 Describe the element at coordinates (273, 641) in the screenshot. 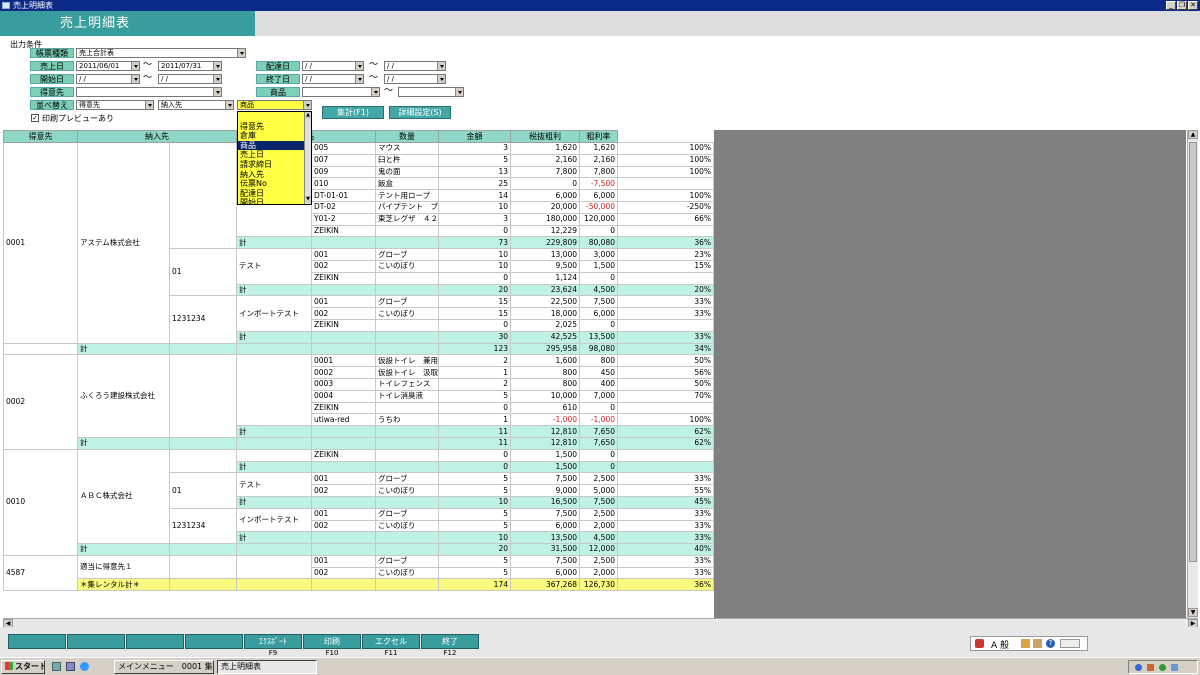

I see `fkey-button: ｴｸｽﾎﾟｰﾄ` at that location.